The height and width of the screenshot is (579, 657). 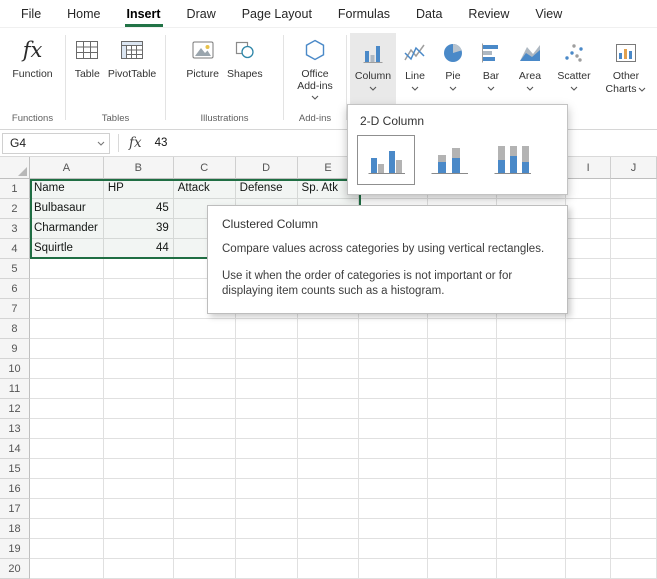 I want to click on cell-H20, so click(x=532, y=569).